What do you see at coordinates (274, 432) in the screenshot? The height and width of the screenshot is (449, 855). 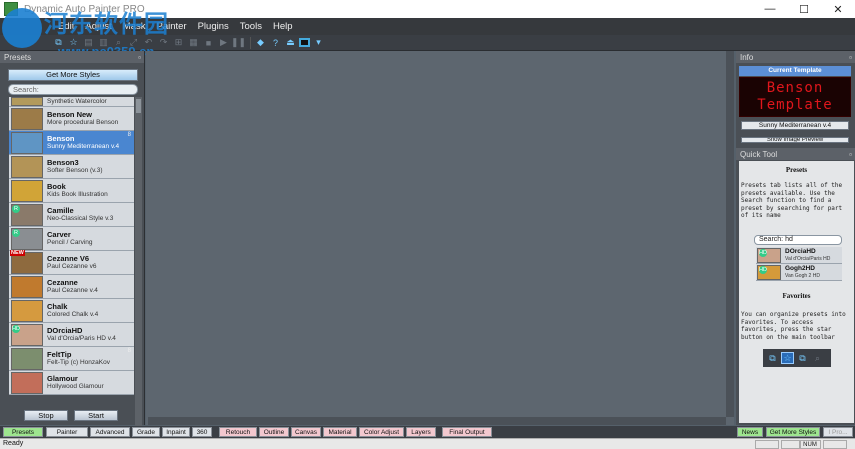 I see `tab-outline: Outline` at bounding box center [274, 432].